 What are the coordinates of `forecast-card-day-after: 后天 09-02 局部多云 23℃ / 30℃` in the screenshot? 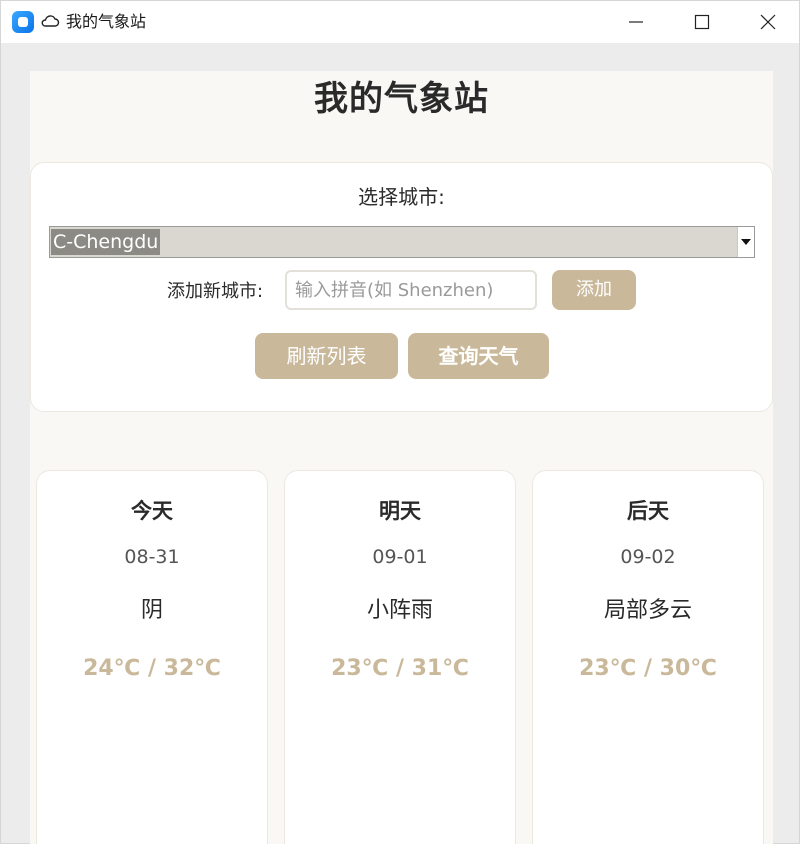 It's located at (648, 657).